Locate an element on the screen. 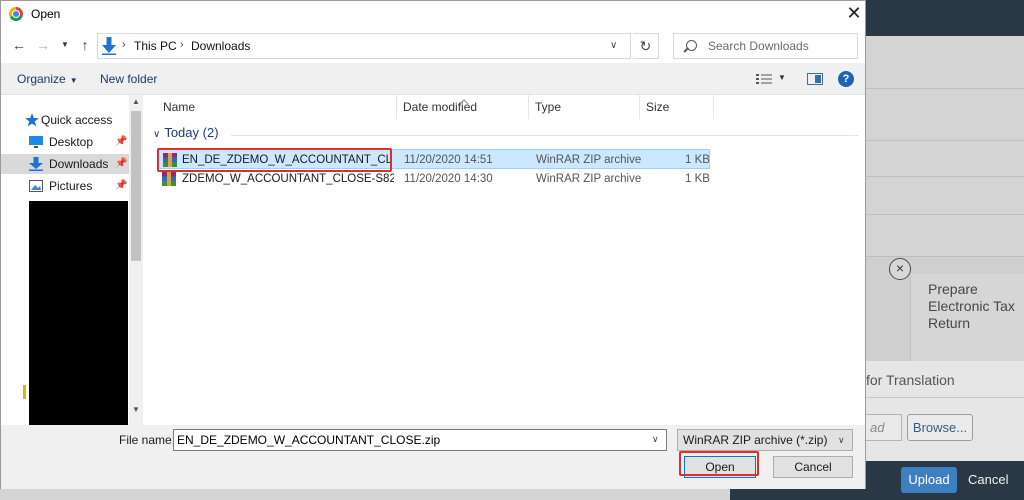 This screenshot has width=1024, height=500. sidebar-item-label: Pictures is located at coordinates (71, 186).